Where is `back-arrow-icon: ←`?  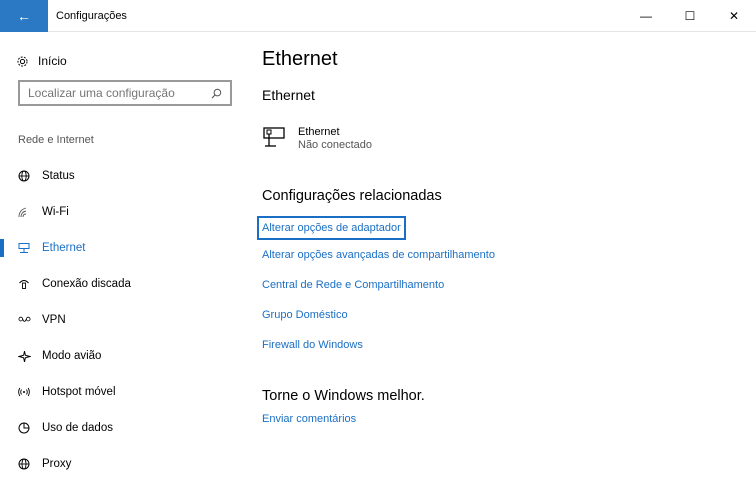 back-arrow-icon: ← is located at coordinates (24, 16).